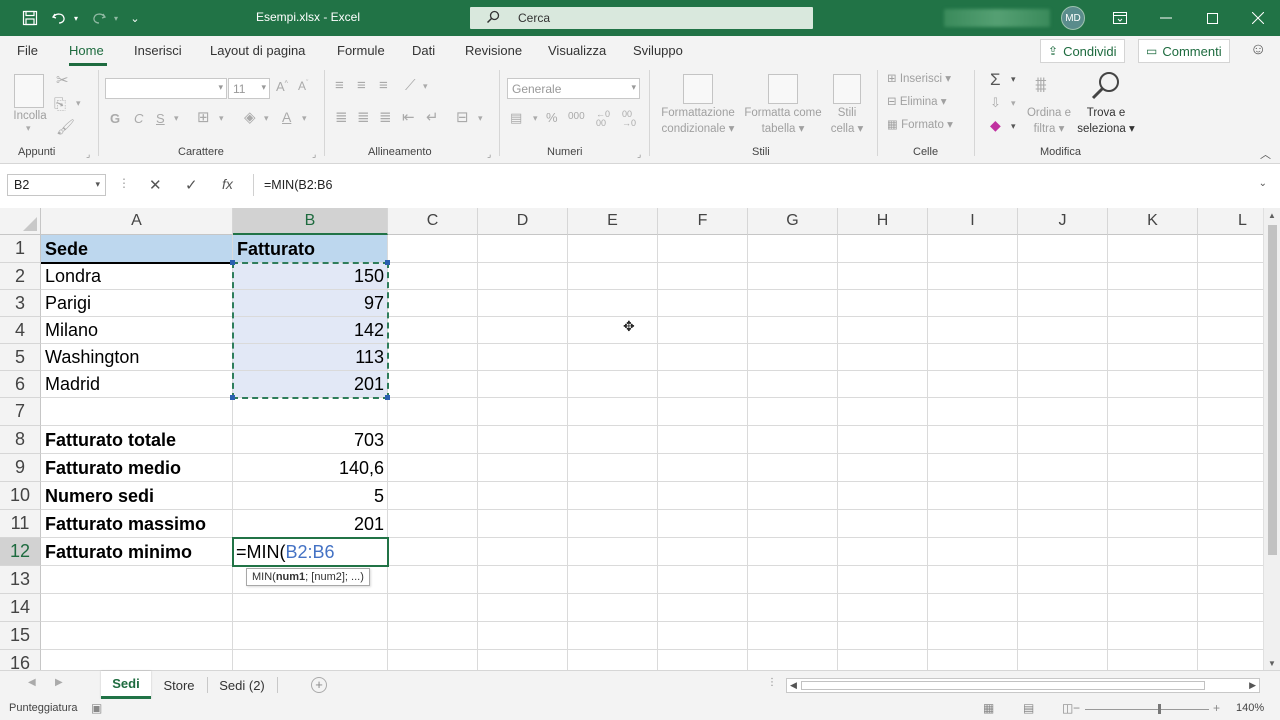  Describe the element at coordinates (1023, 685) in the screenshot. I see `horizontal-scrollbar: ◀ ▶` at that location.